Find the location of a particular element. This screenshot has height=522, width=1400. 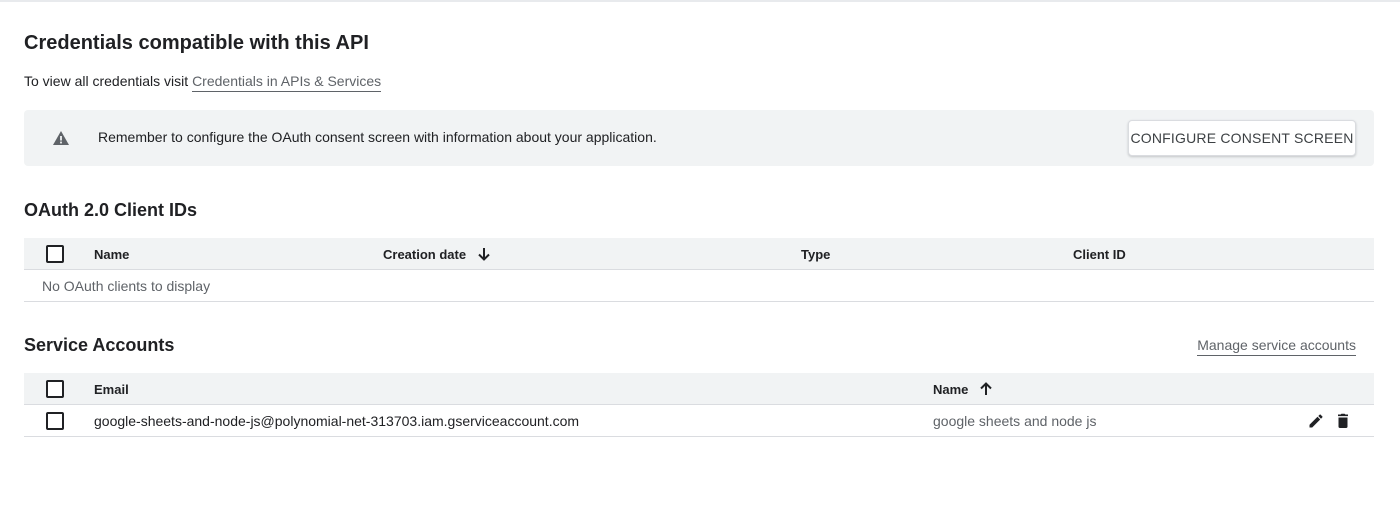

manage-service-accounts-link: Manage service accounts is located at coordinates (1276, 346).